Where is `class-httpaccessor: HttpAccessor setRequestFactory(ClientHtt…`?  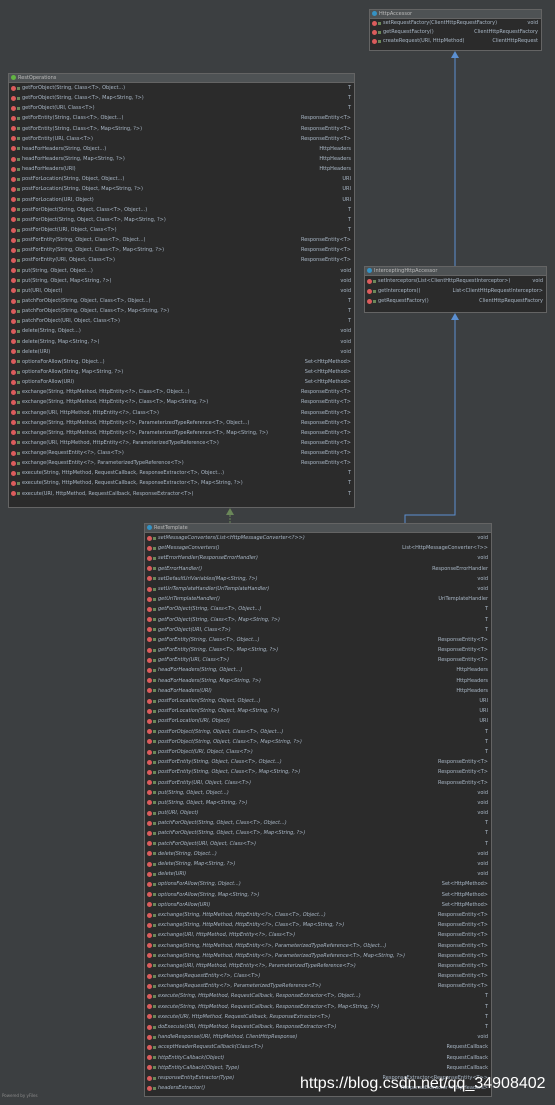
class-httpaccessor: HttpAccessor setRequestFactory(ClientHtt… is located at coordinates (455, 30).